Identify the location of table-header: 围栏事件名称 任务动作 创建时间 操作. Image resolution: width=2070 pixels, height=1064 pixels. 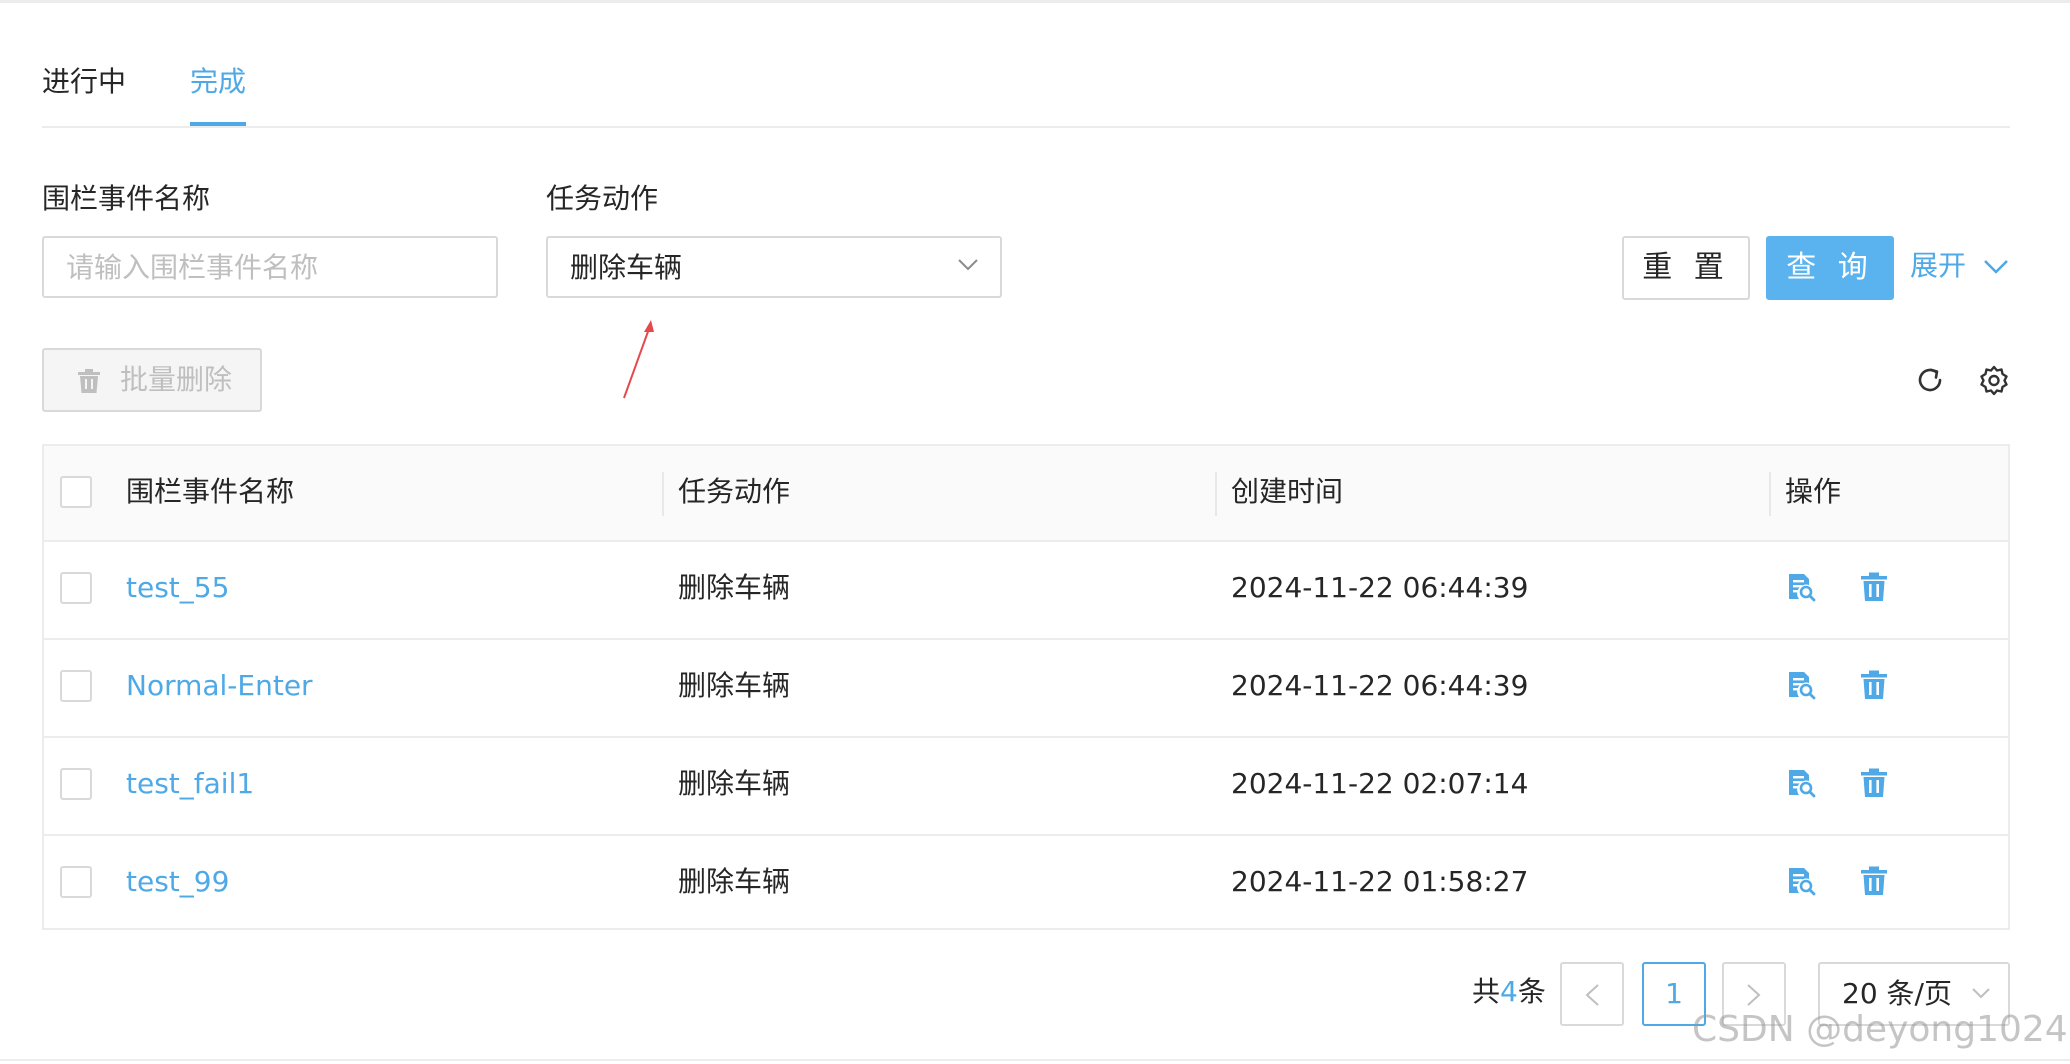
(1026, 494).